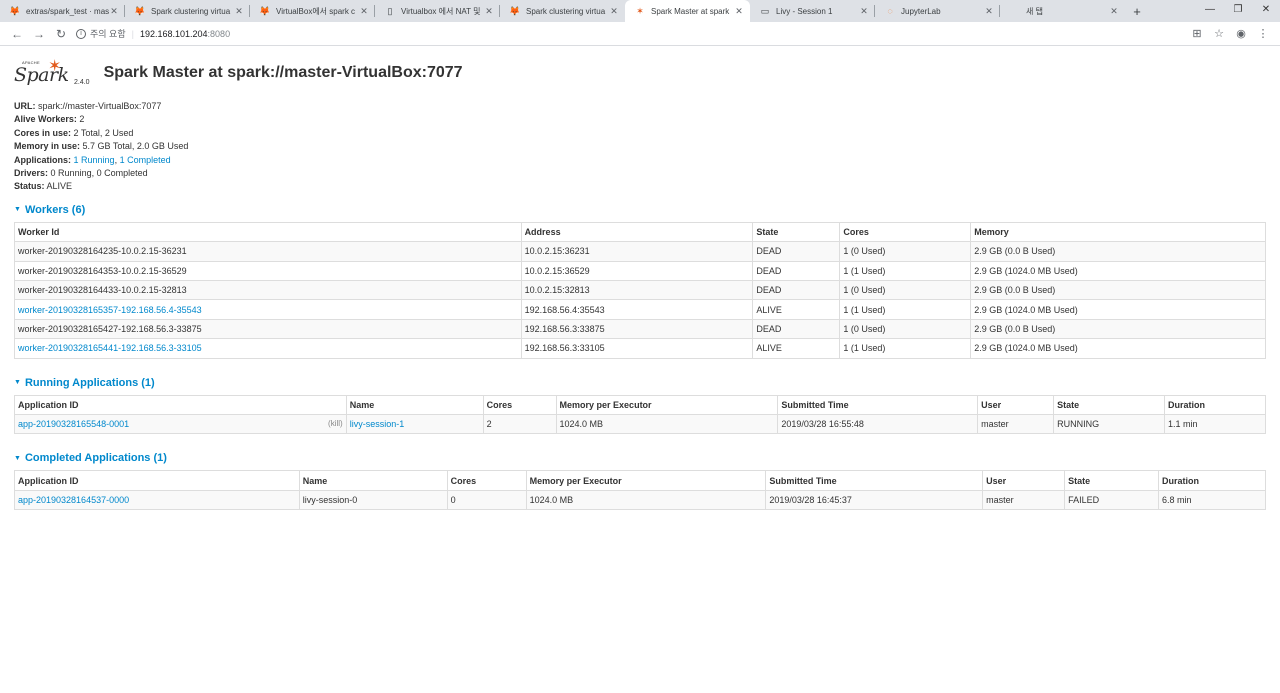  What do you see at coordinates (110, 310) in the screenshot?
I see `worker-link: worker-20190328165357-192.168.56.4-35543` at bounding box center [110, 310].